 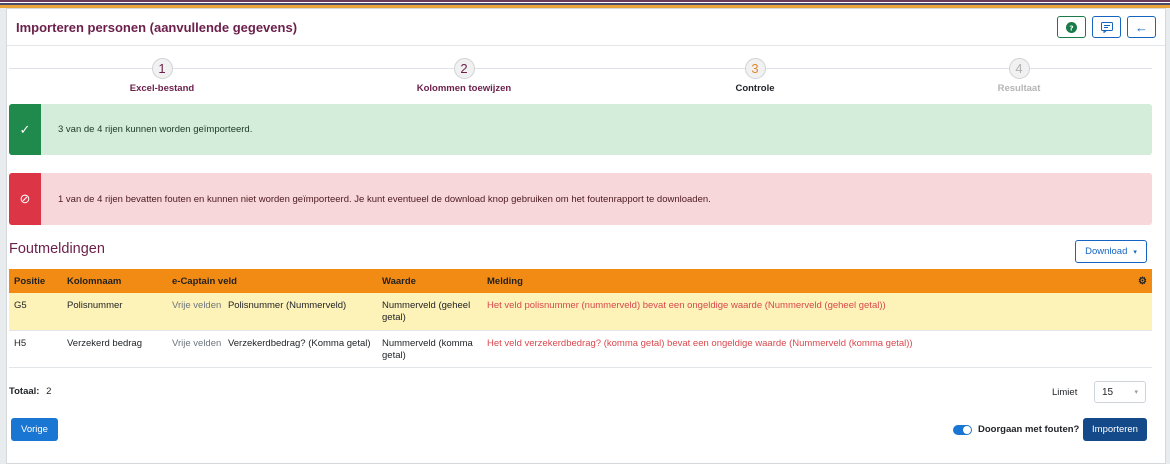 I want to click on step-excel-bestand: 1 Excel-bestand, so click(x=162, y=76).